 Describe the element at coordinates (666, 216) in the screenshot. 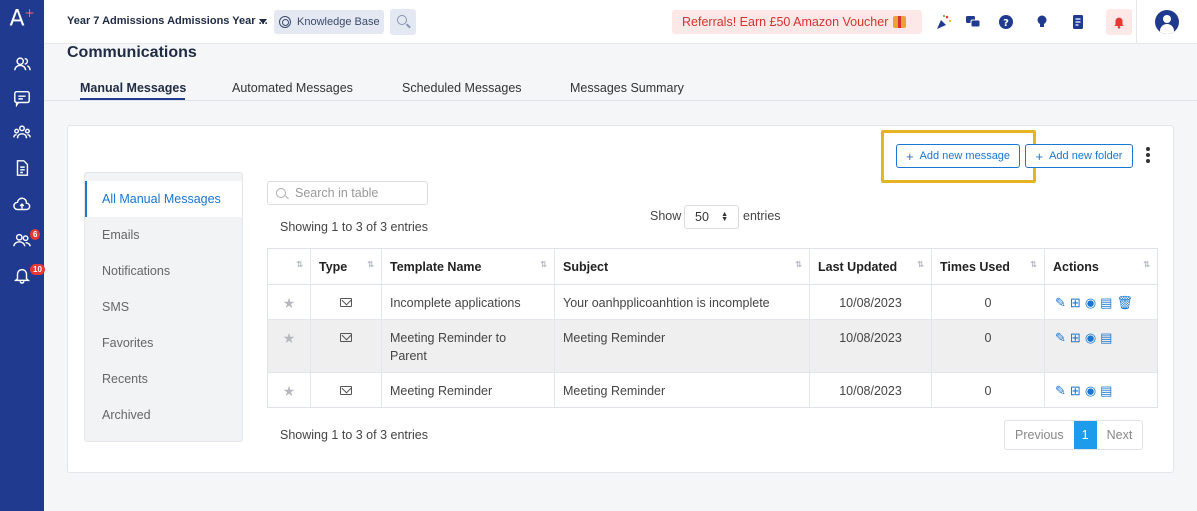

I see `show-label: Show` at that location.